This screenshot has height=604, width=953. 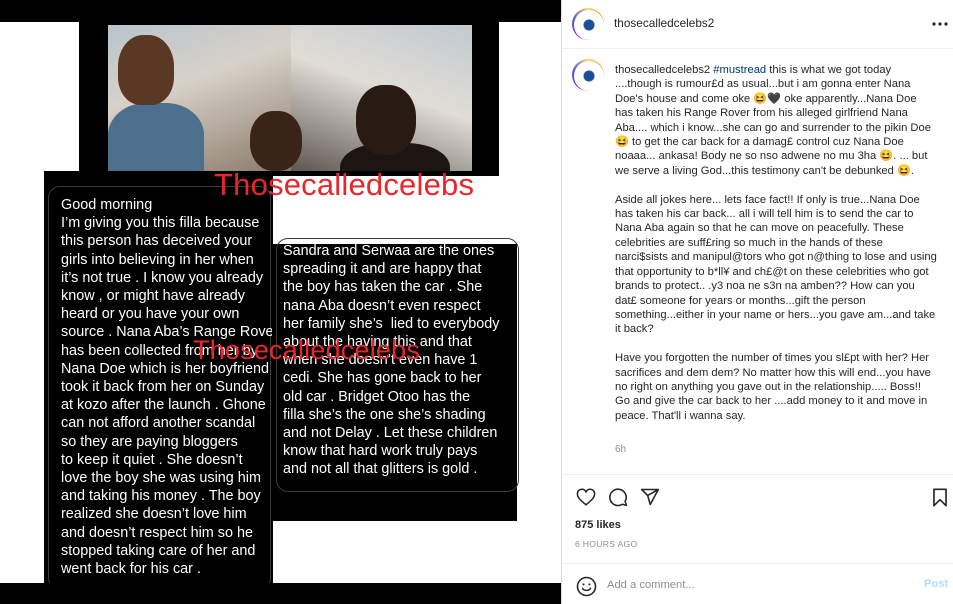 What do you see at coordinates (940, 497) in the screenshot?
I see `bookmark-icon` at bounding box center [940, 497].